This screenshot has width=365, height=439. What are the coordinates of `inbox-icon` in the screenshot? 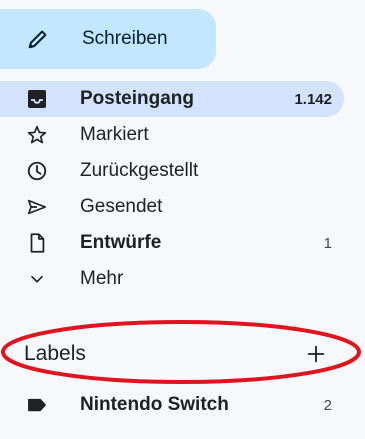 It's located at (37, 99).